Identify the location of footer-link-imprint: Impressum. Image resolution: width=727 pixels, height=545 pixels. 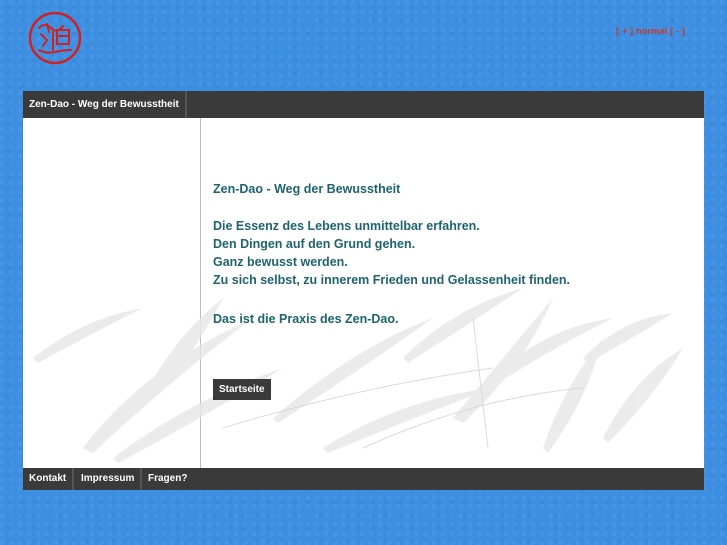
(109, 479).